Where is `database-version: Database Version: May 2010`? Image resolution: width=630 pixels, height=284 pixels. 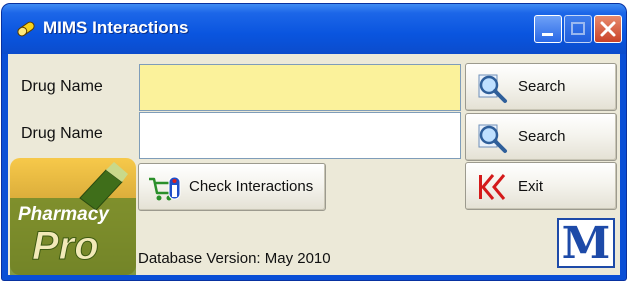 database-version: Database Version: May 2010 is located at coordinates (234, 258).